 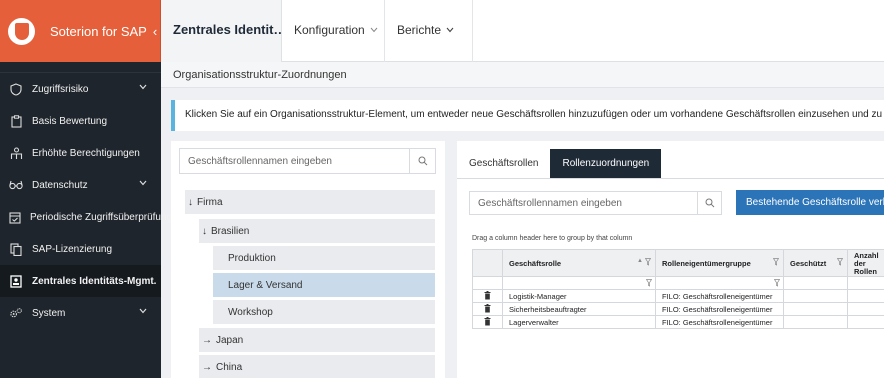 What do you see at coordinates (210, 202) in the screenshot?
I see `tree-node-label: Firma` at bounding box center [210, 202].